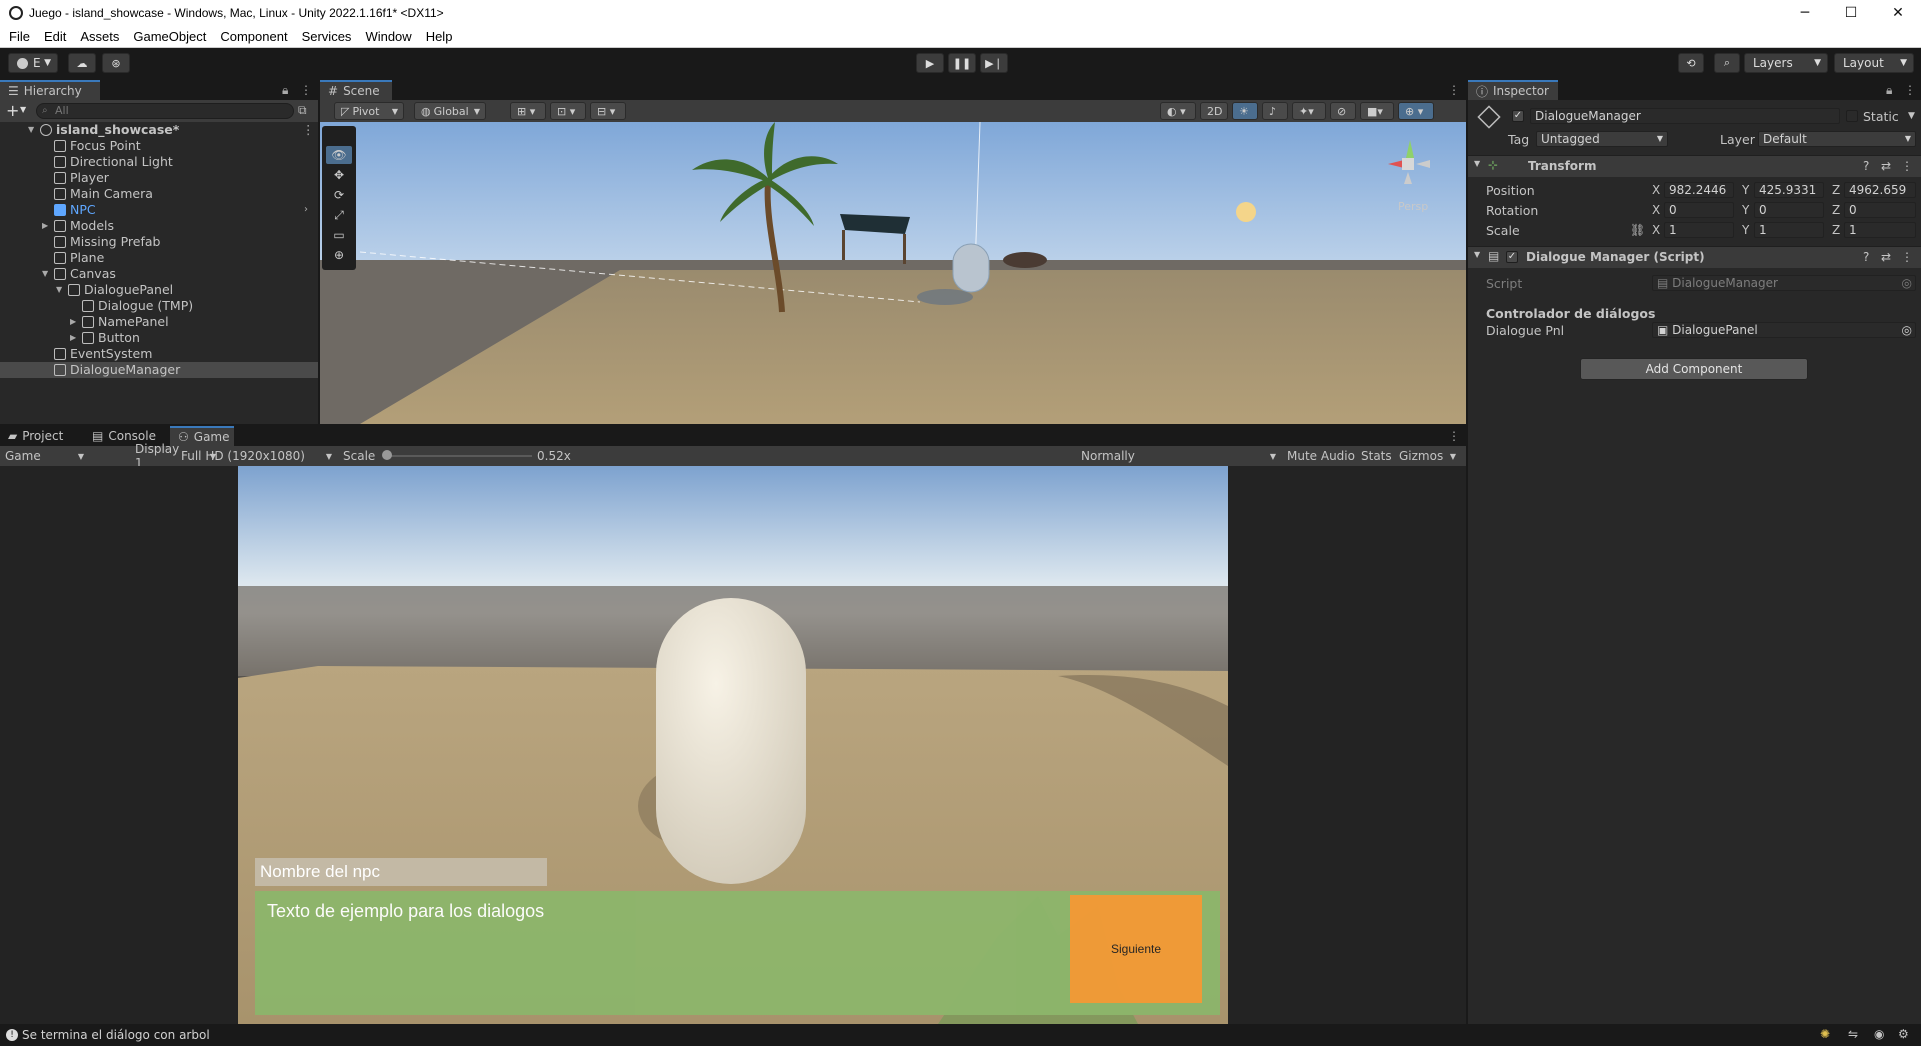 The height and width of the screenshot is (1046, 1921). What do you see at coordinates (256, 456) in the screenshot?
I see `resolution-dropdown: Full HD (1920x1080) ▼` at bounding box center [256, 456].